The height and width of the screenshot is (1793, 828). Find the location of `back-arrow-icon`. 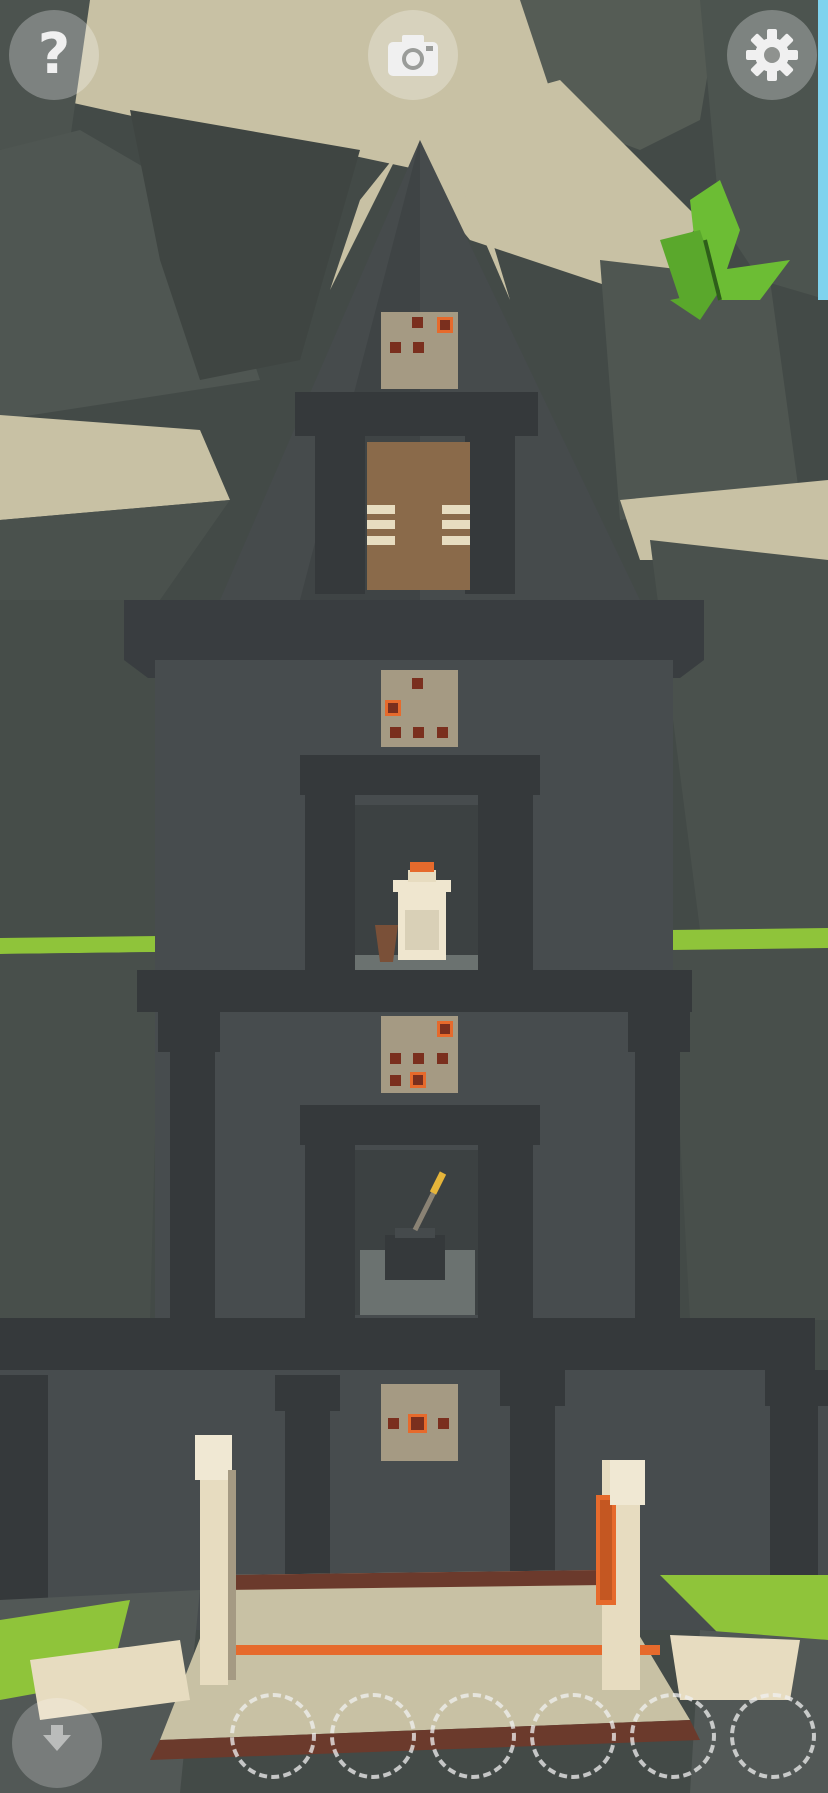

back-arrow-icon is located at coordinates (57, 1743).